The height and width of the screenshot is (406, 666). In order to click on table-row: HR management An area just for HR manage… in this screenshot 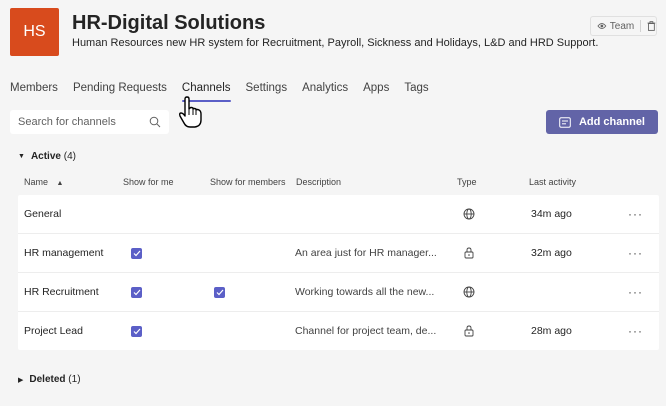, I will do `click(338, 253)`.